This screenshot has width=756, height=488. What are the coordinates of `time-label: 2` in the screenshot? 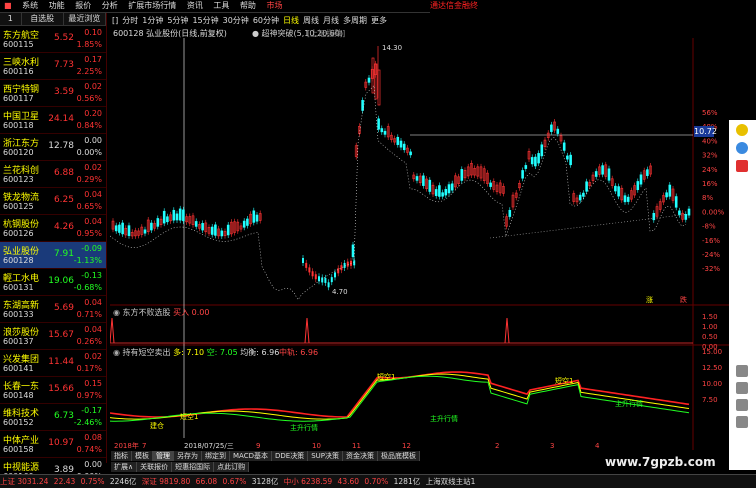 It's located at (497, 446).